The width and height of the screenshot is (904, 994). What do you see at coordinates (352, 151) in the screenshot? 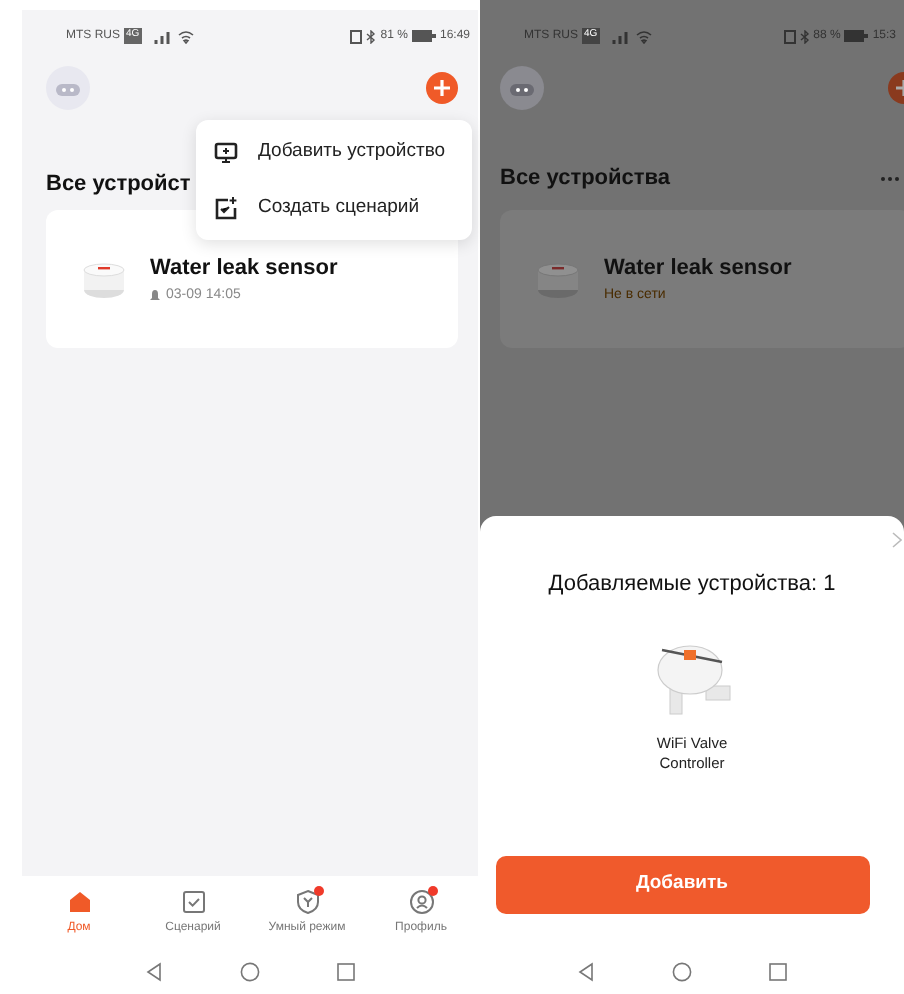
I see `menu-item-label: Добавить устройство` at bounding box center [352, 151].